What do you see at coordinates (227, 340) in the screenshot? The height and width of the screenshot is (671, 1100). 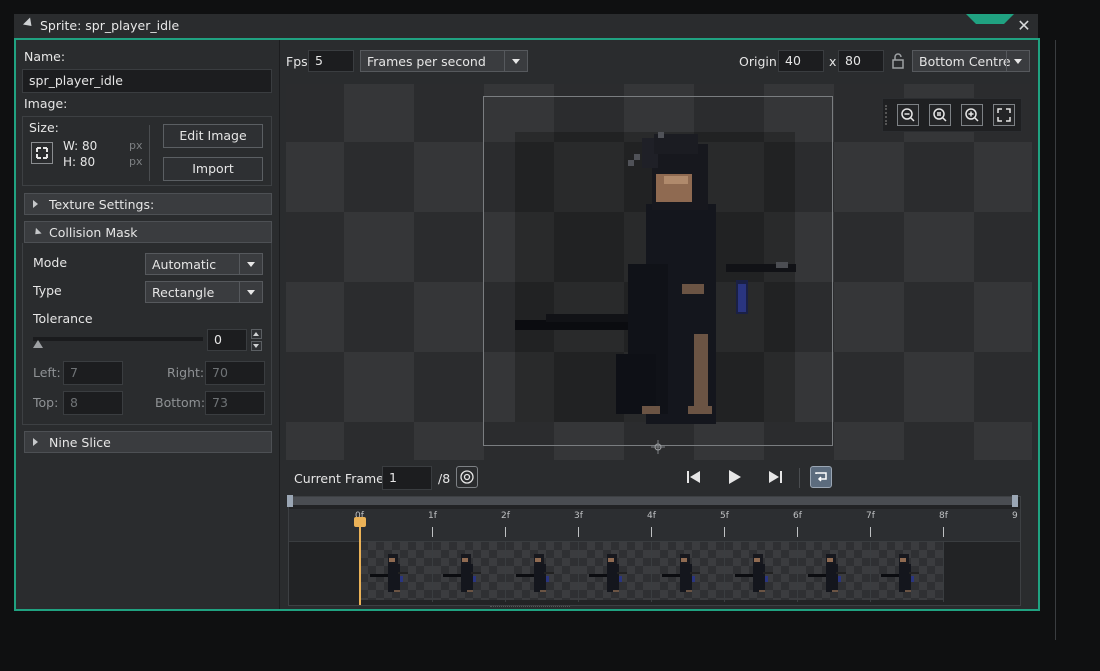 I see `tolerance-input: 0` at bounding box center [227, 340].